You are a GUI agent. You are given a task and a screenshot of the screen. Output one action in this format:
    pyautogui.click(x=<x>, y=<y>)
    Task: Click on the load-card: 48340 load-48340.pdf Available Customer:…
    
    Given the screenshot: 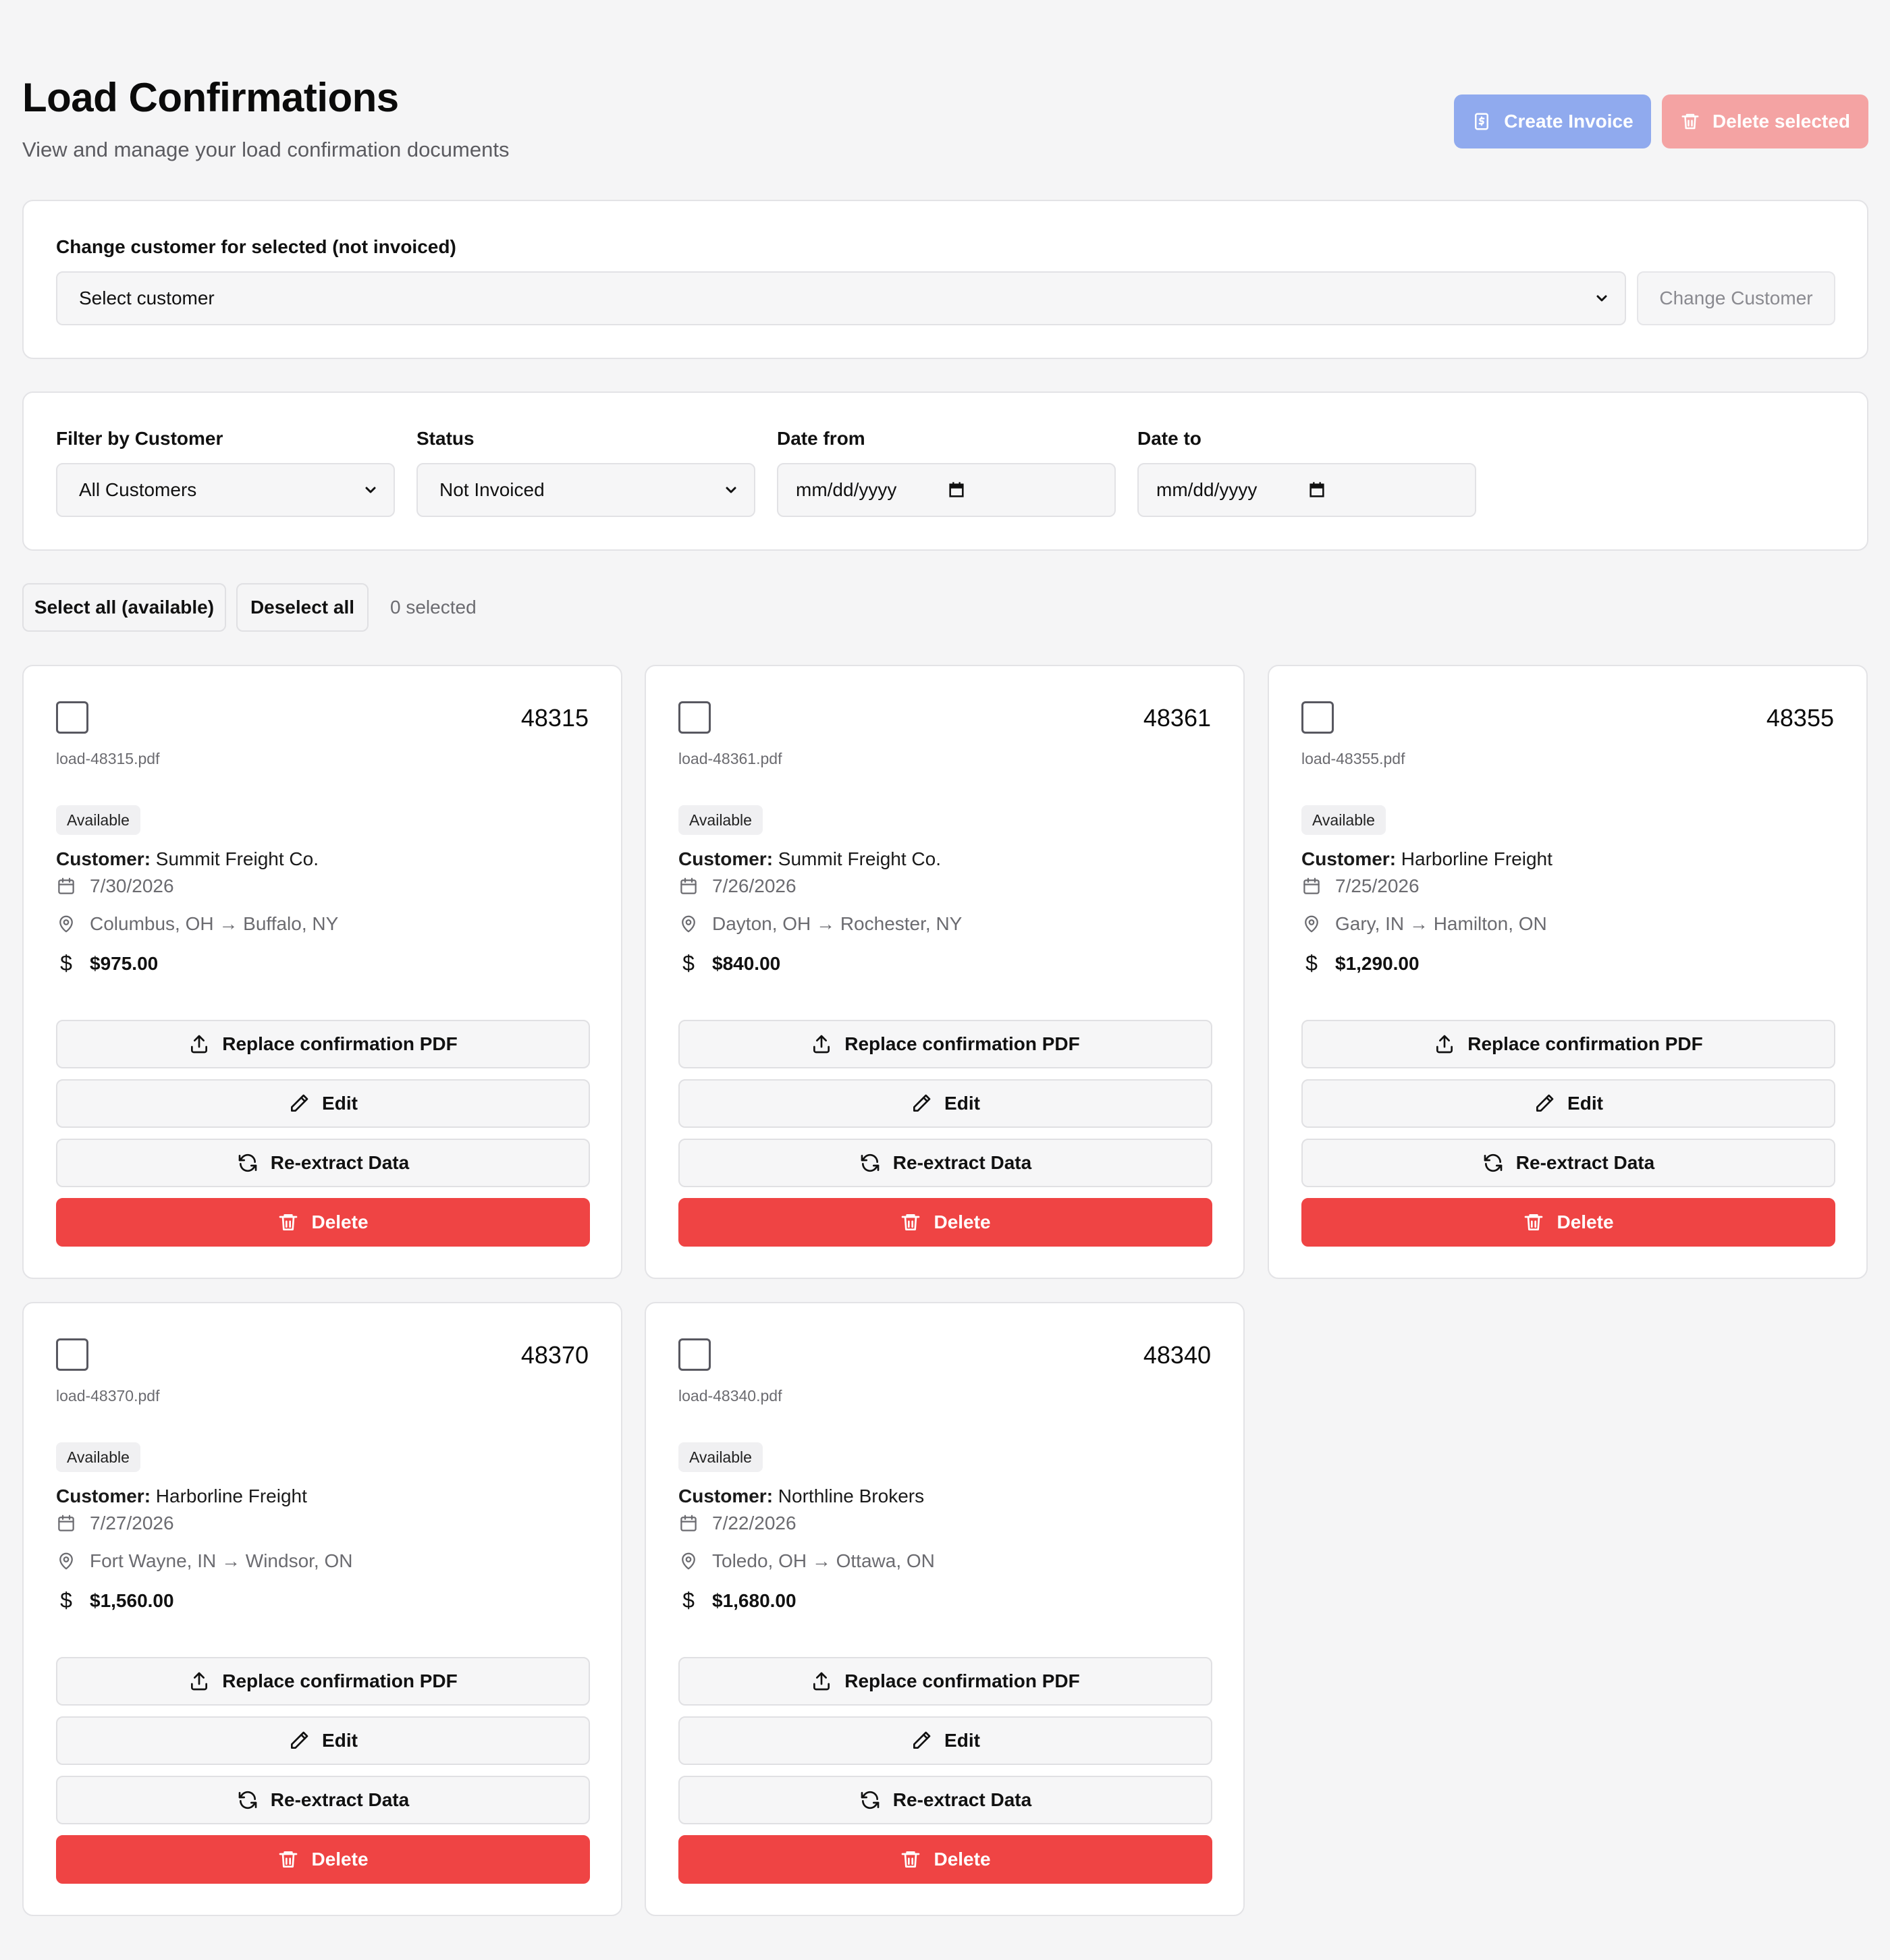 What is the action you would take?
    pyautogui.click(x=945, y=1609)
    